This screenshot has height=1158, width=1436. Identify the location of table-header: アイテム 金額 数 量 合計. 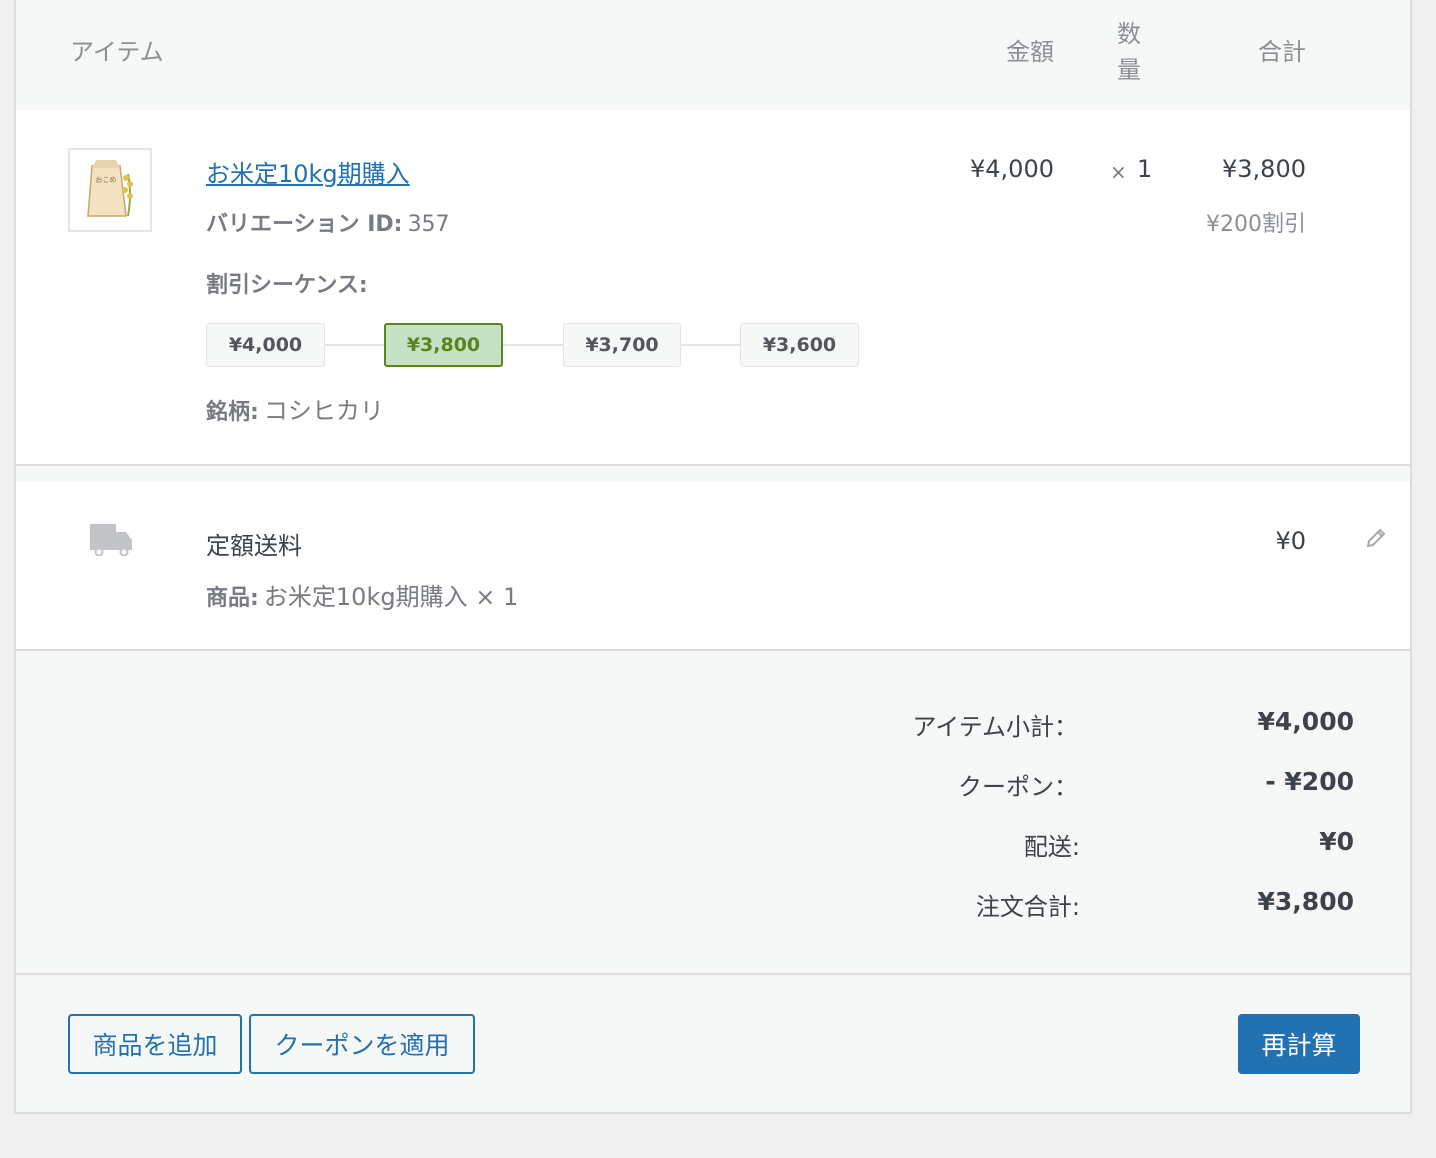
(713, 55).